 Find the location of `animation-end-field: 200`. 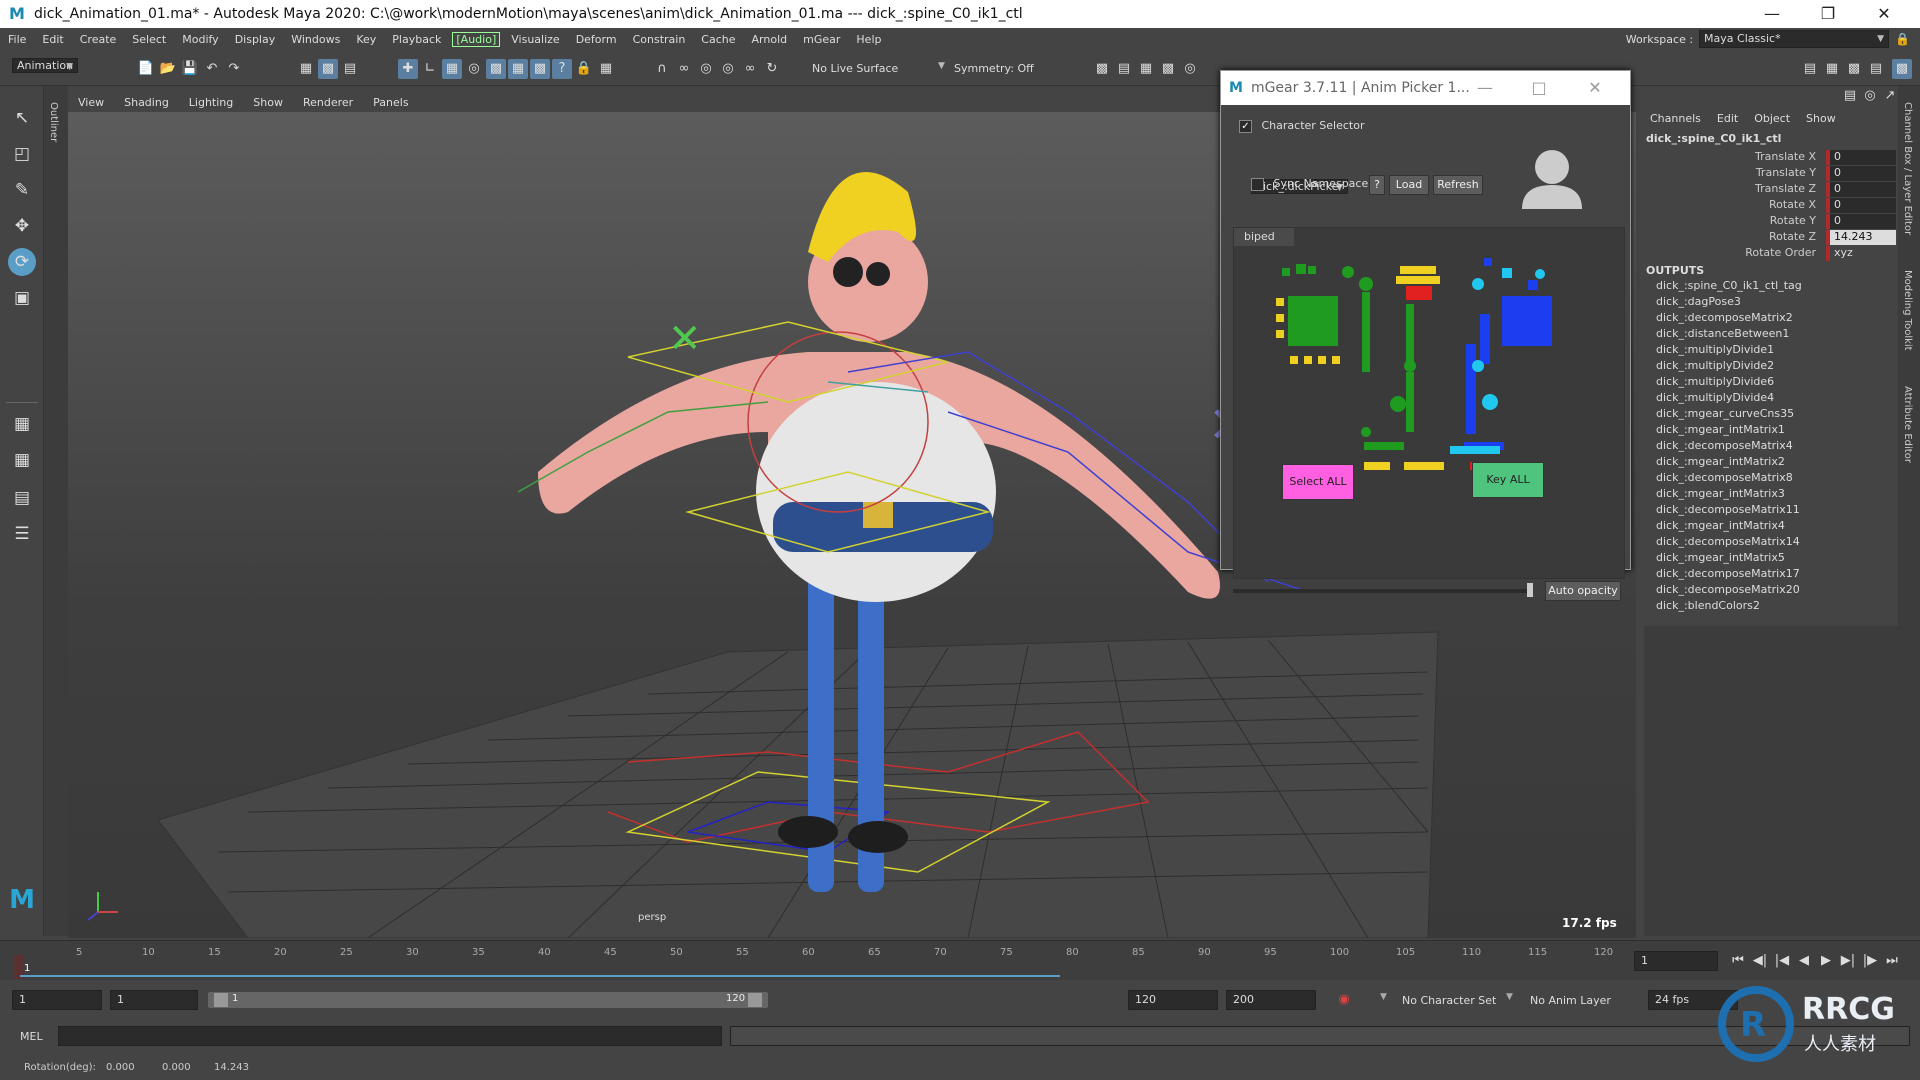

animation-end-field: 200 is located at coordinates (1271, 1000).